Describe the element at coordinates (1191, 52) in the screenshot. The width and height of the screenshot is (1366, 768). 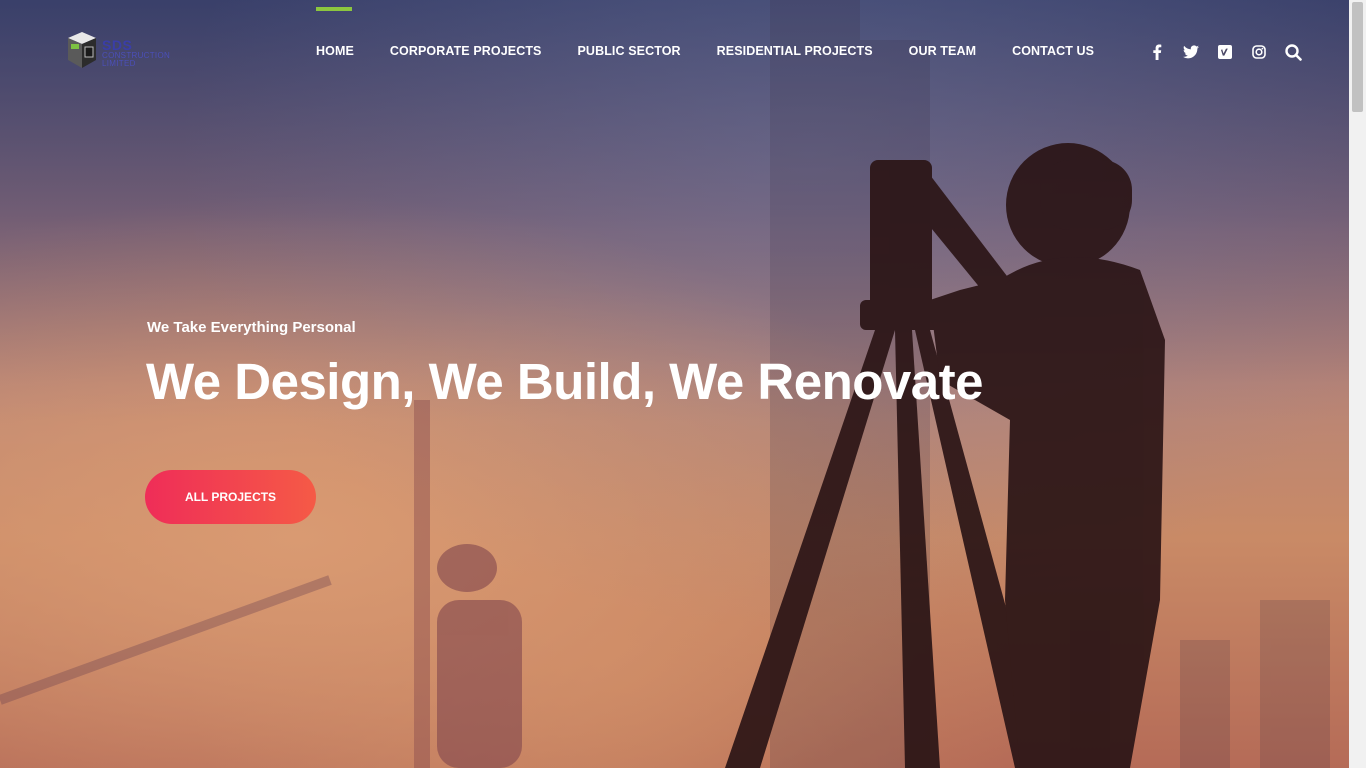
I see `twitter-icon` at that location.